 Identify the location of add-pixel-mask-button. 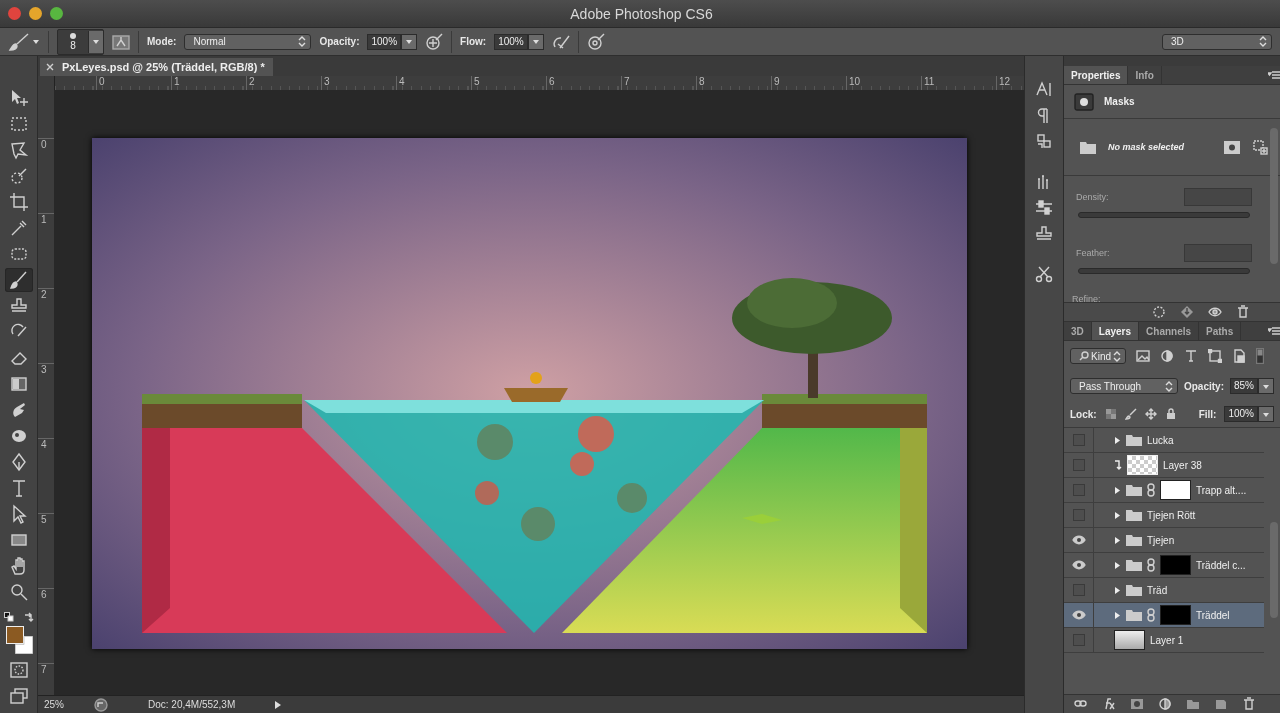
(1232, 147).